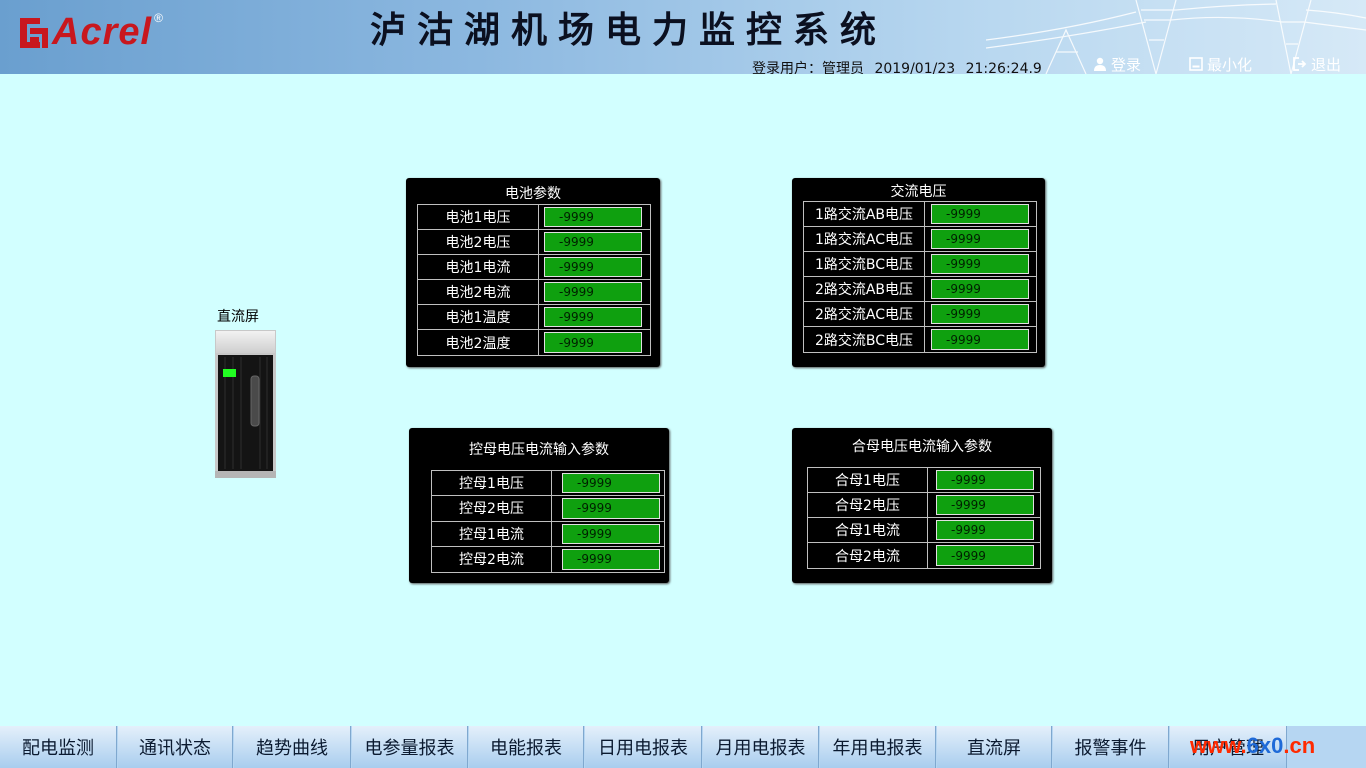 The width and height of the screenshot is (1366, 768). I want to click on nav-alarm-events-button: 报警事件, so click(1111, 747).